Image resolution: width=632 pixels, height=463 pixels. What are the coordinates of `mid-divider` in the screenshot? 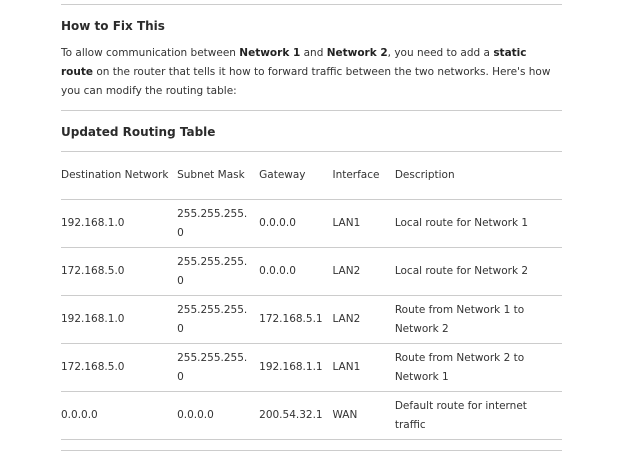 It's located at (311, 110).